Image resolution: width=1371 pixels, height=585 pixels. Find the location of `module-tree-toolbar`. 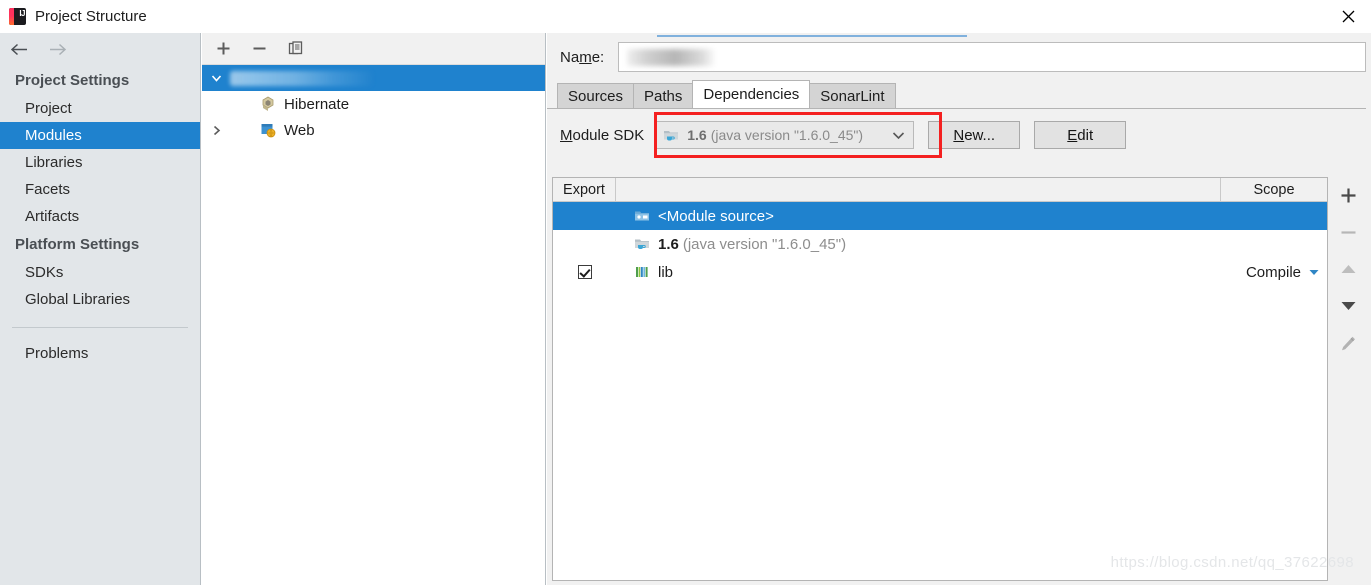

module-tree-toolbar is located at coordinates (373, 49).